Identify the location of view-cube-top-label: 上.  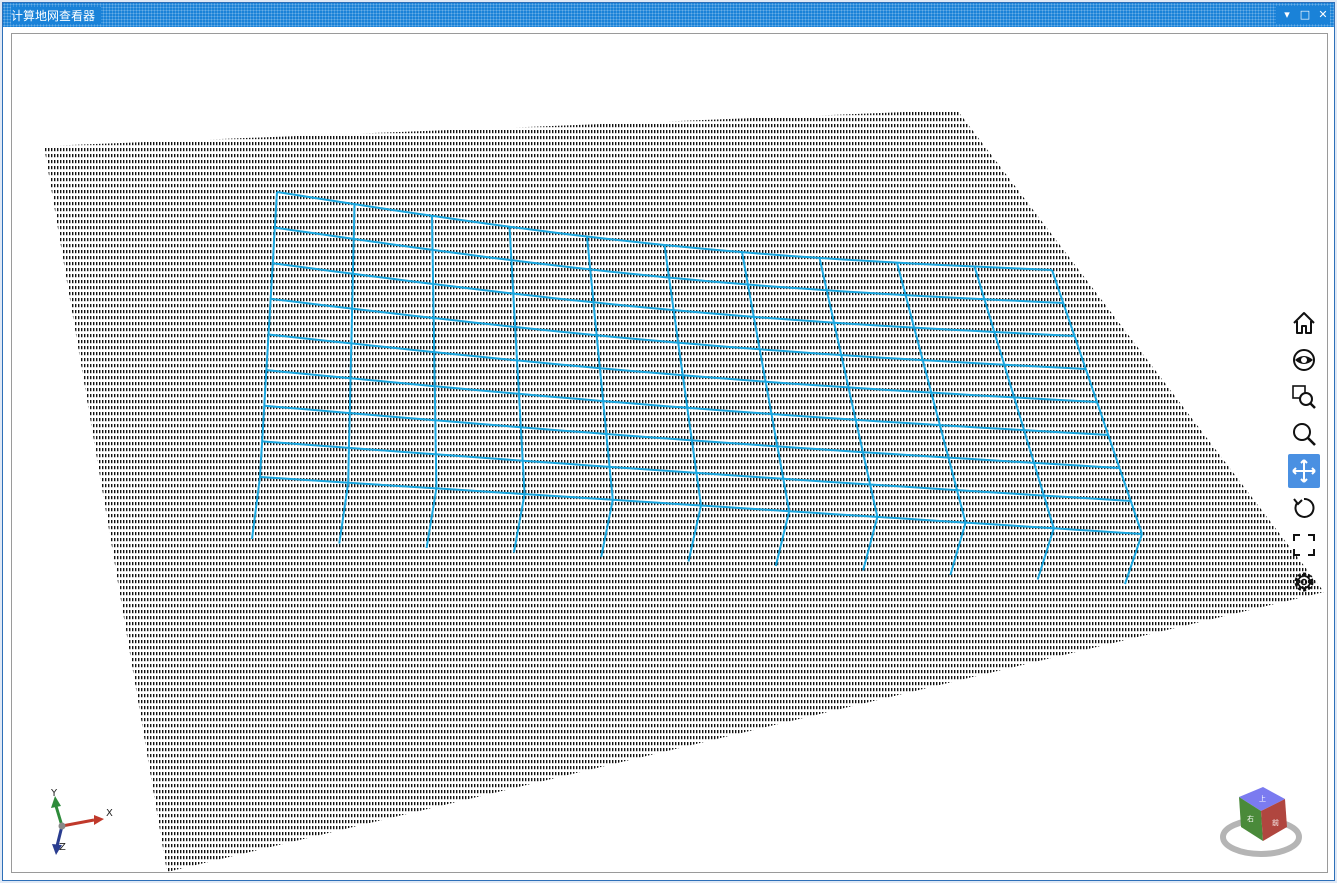
(1262, 798).